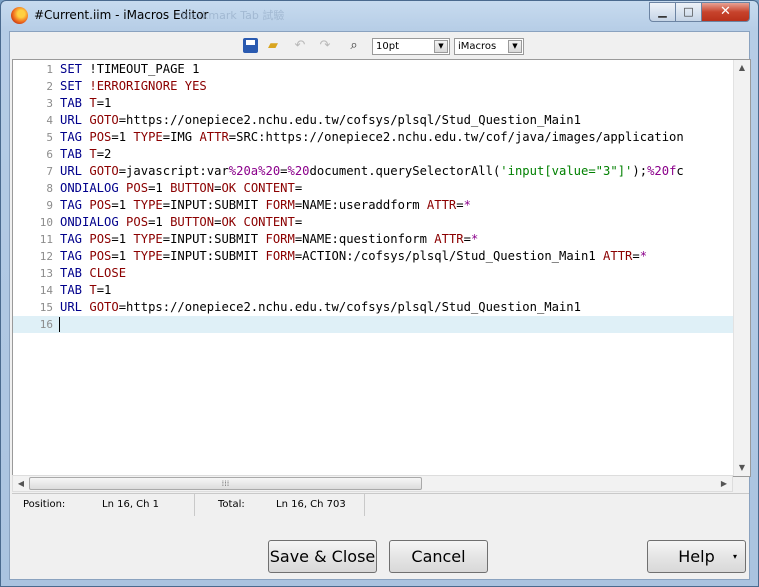 The image size is (759, 587). What do you see at coordinates (438, 556) in the screenshot?
I see `cancel-button: Cancel` at bounding box center [438, 556].